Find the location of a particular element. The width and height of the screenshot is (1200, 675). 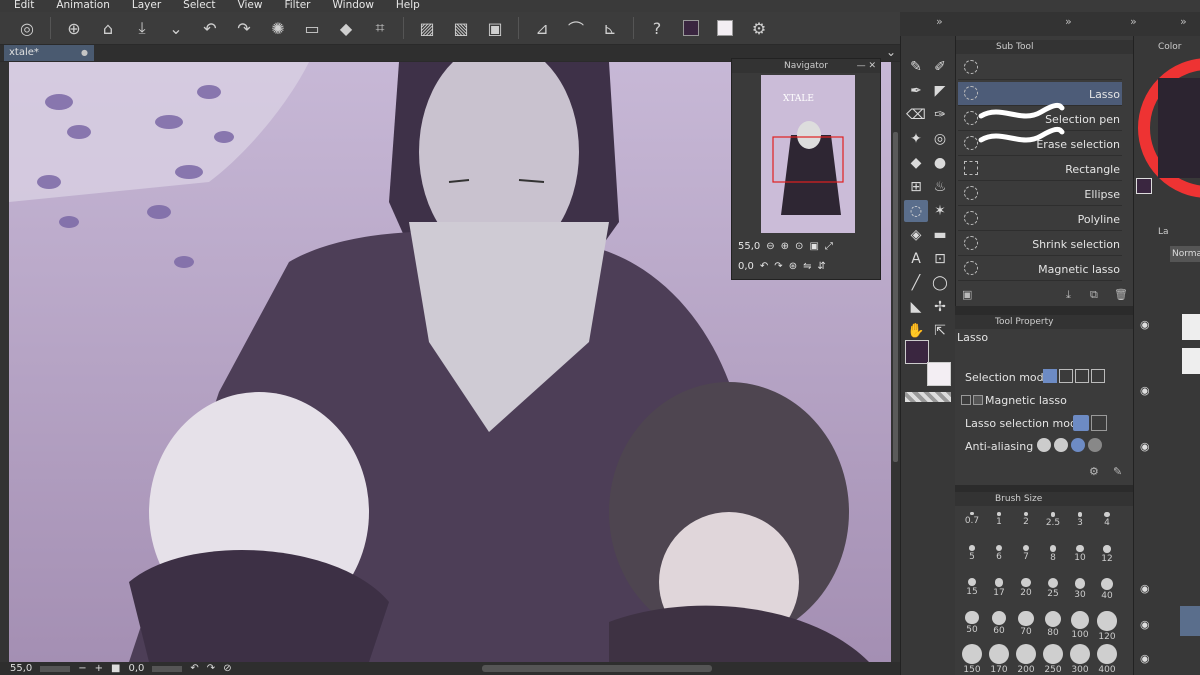

brush-icon: ✒ is located at coordinates (916, 91).